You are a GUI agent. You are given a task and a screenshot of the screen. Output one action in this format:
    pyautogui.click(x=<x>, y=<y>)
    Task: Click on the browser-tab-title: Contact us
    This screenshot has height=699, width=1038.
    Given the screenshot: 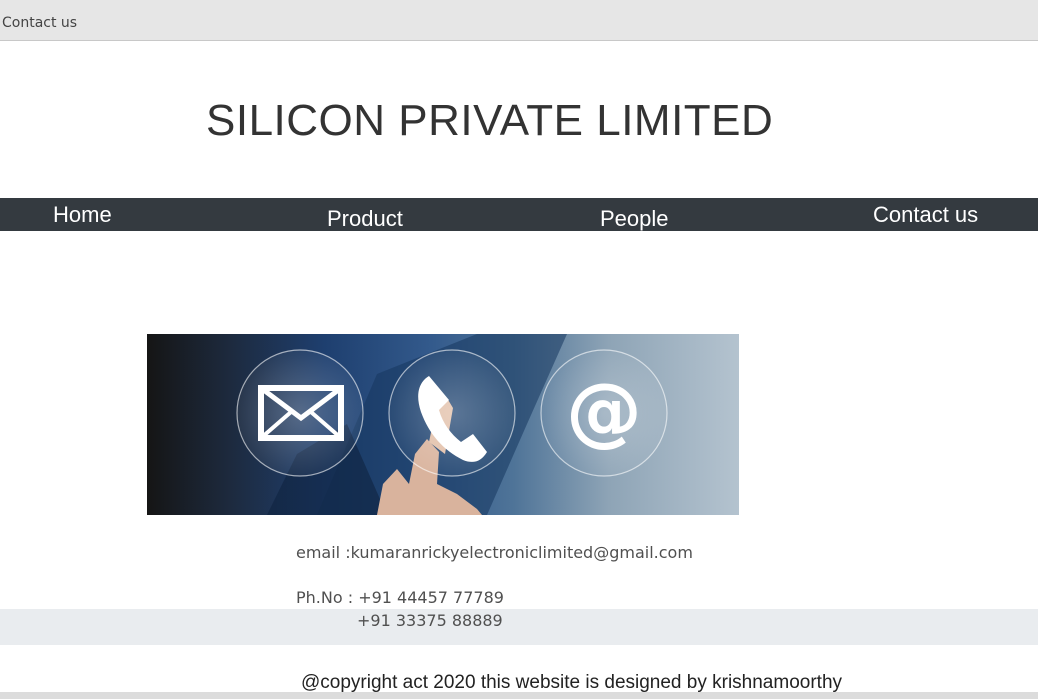 What is the action you would take?
    pyautogui.click(x=39, y=23)
    